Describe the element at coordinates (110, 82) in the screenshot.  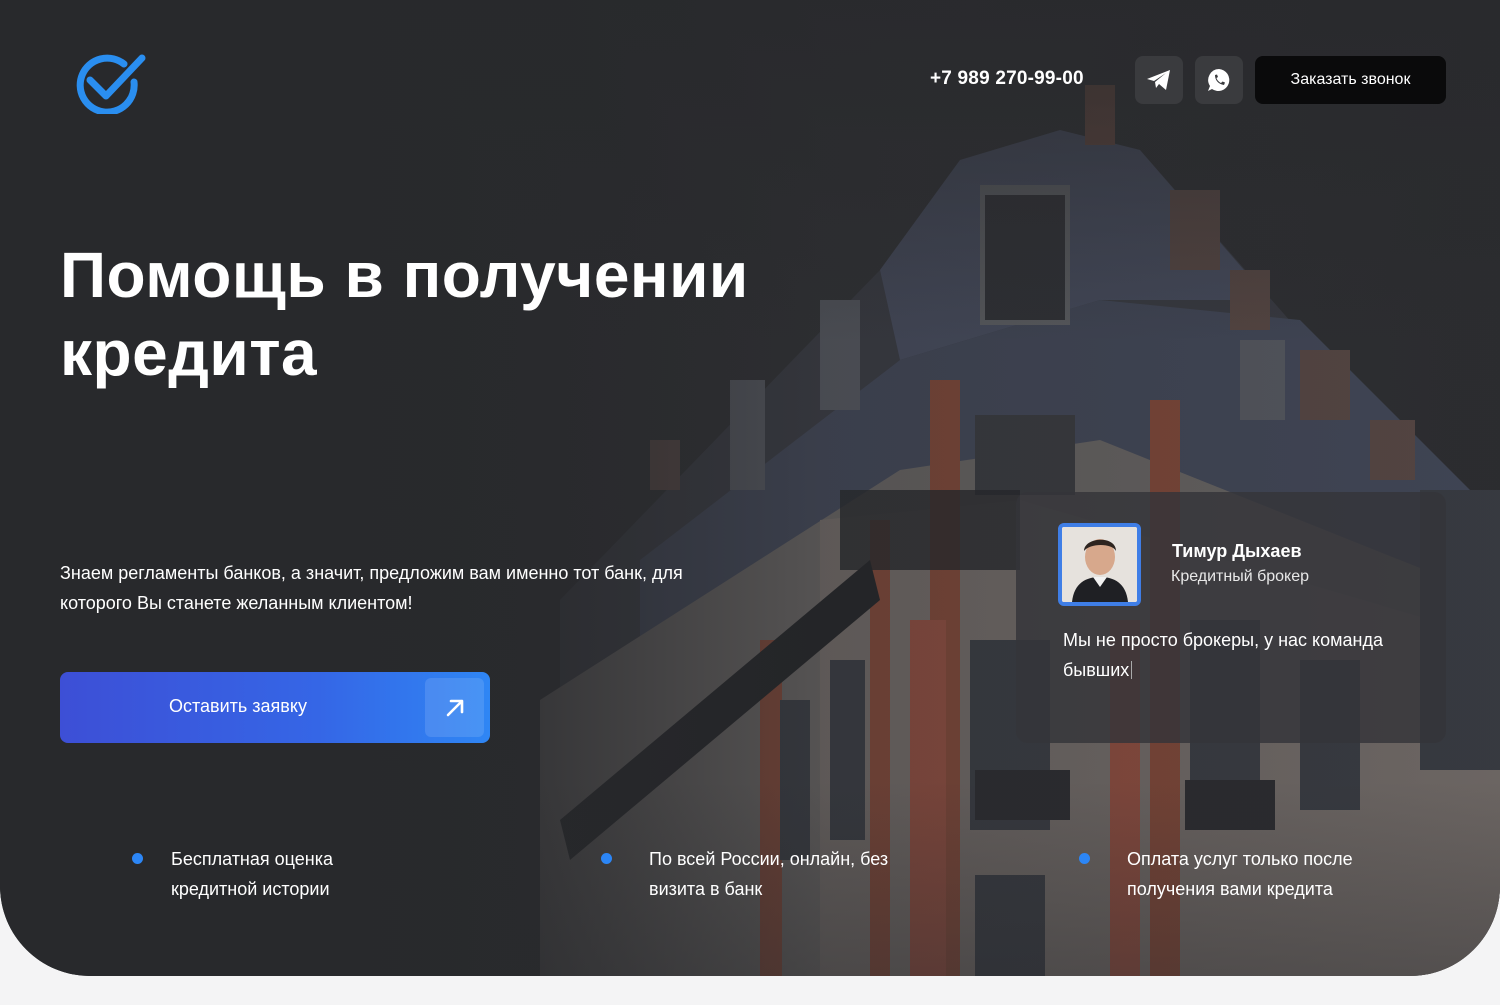
I see `checkmark-logo-icon` at that location.